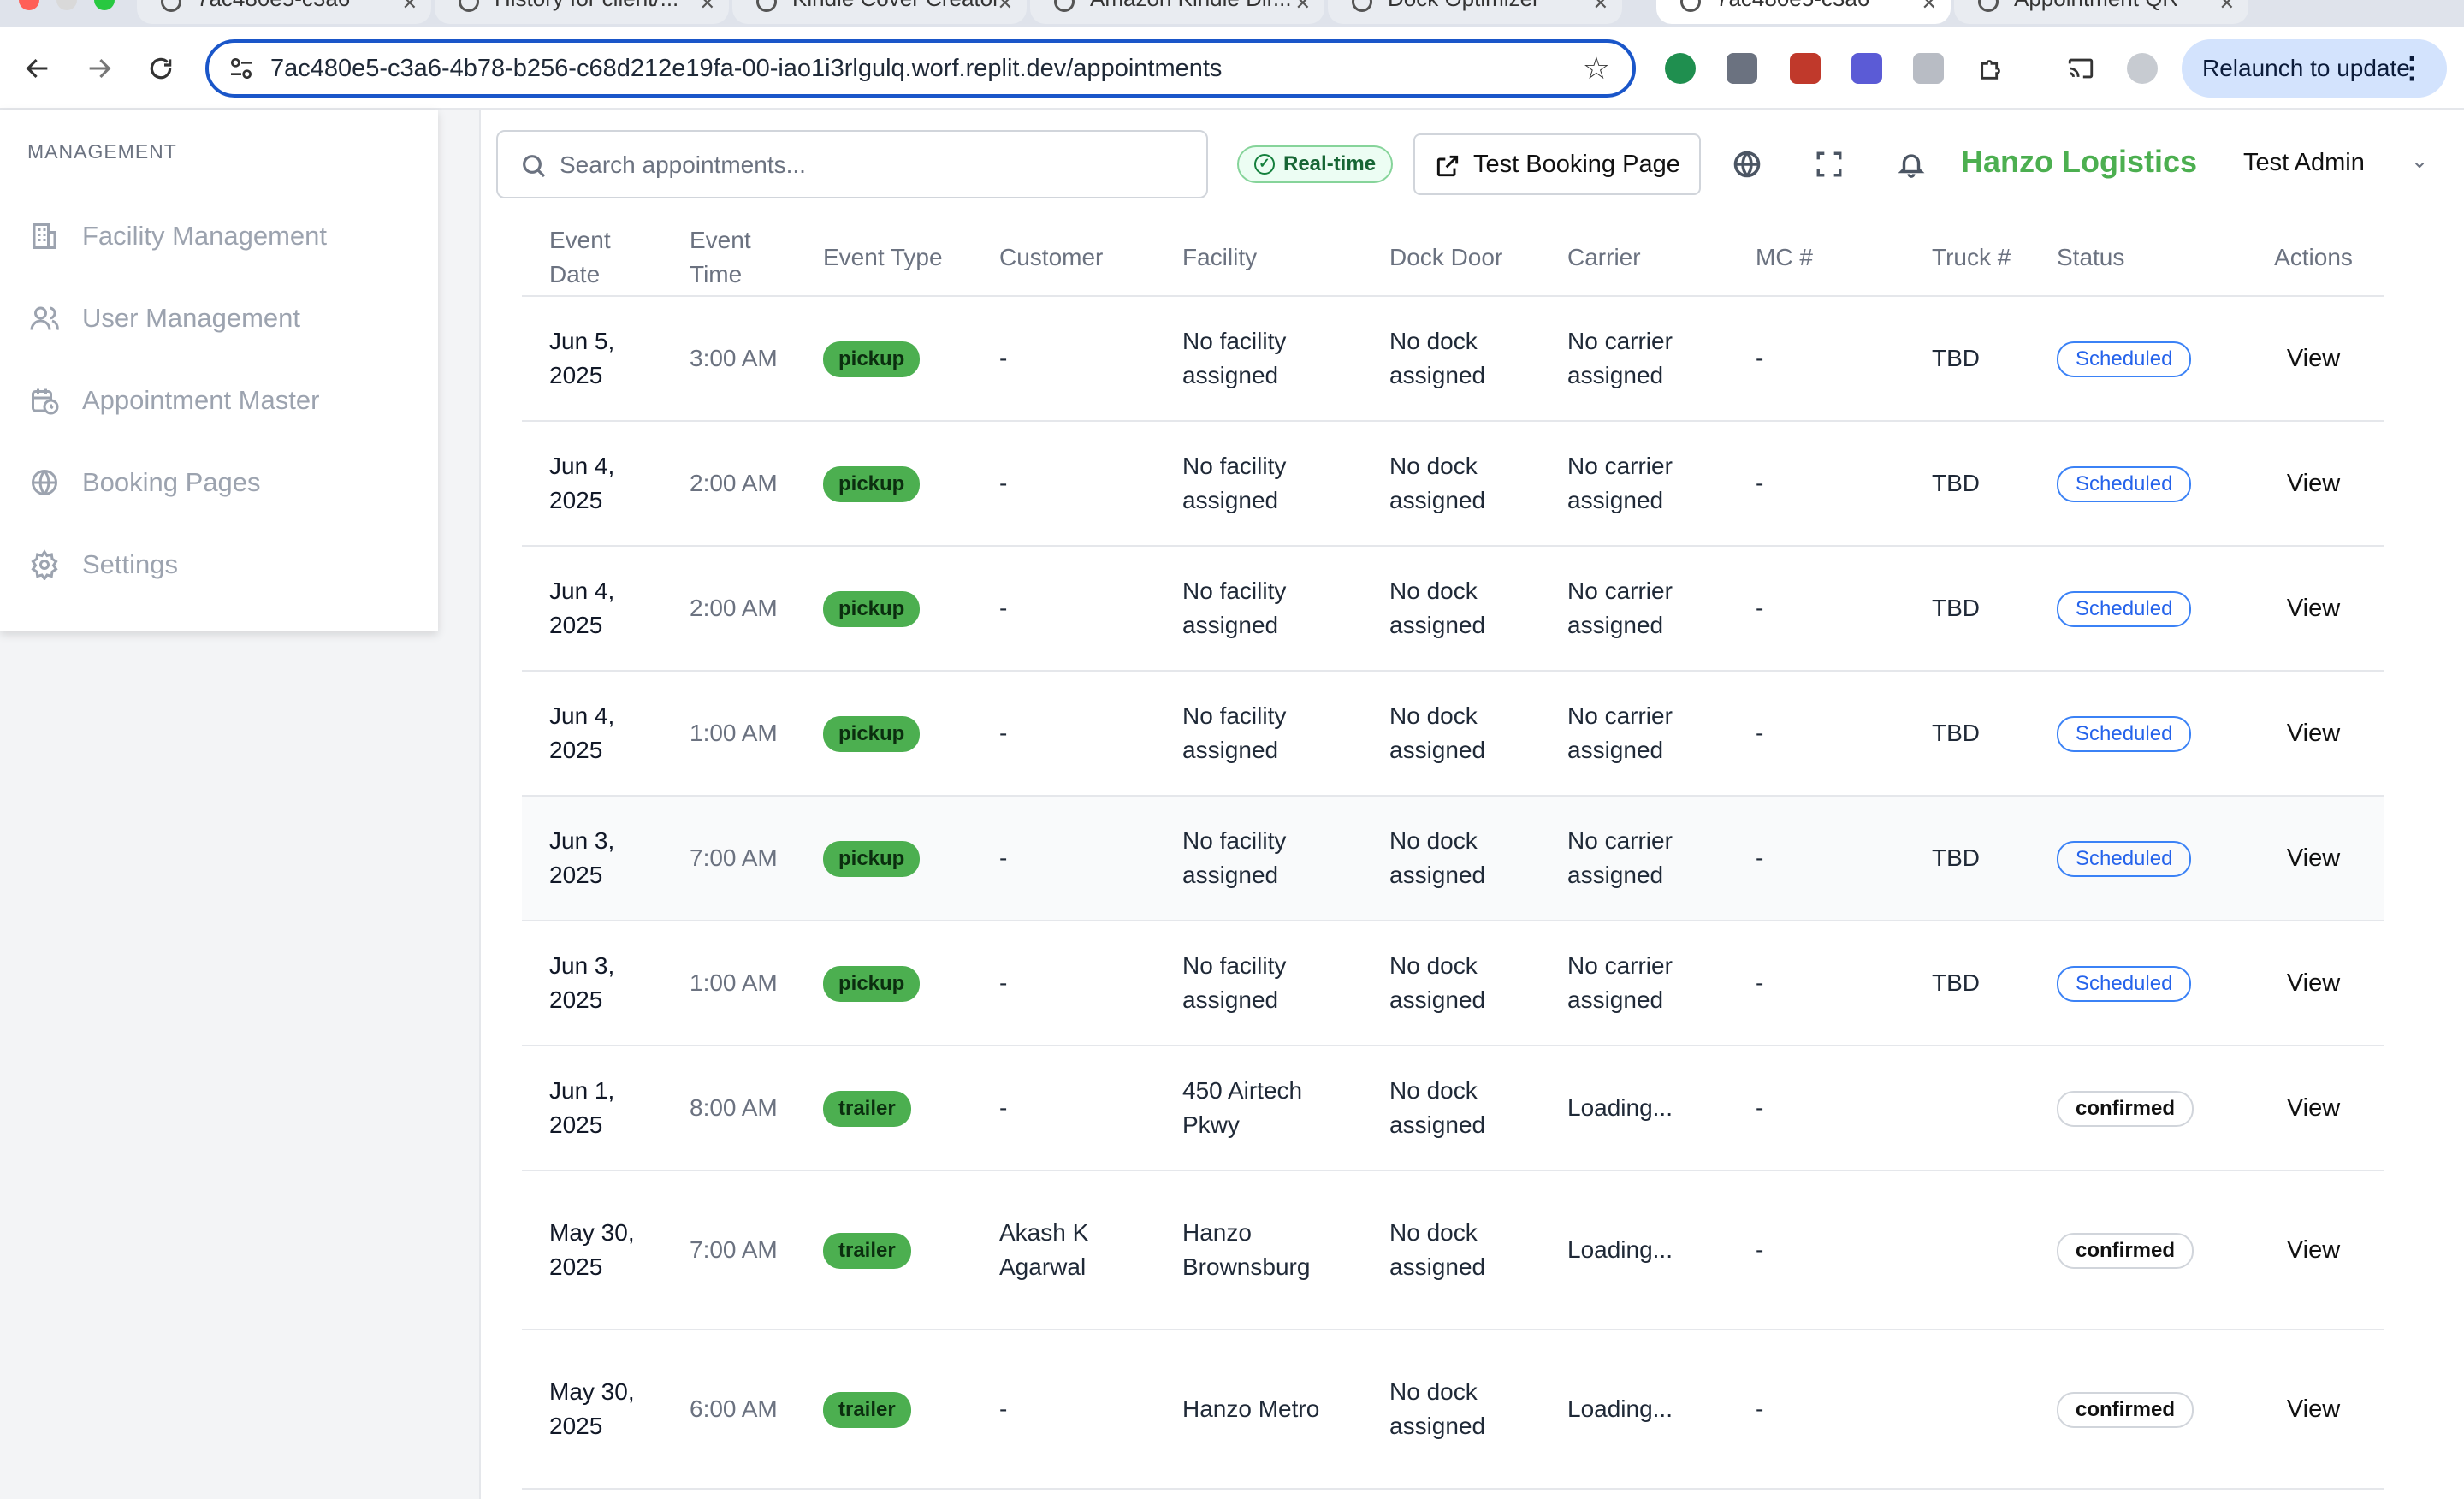 This screenshot has height=1499, width=2464. I want to click on user-name: Test Admin, so click(2304, 163).